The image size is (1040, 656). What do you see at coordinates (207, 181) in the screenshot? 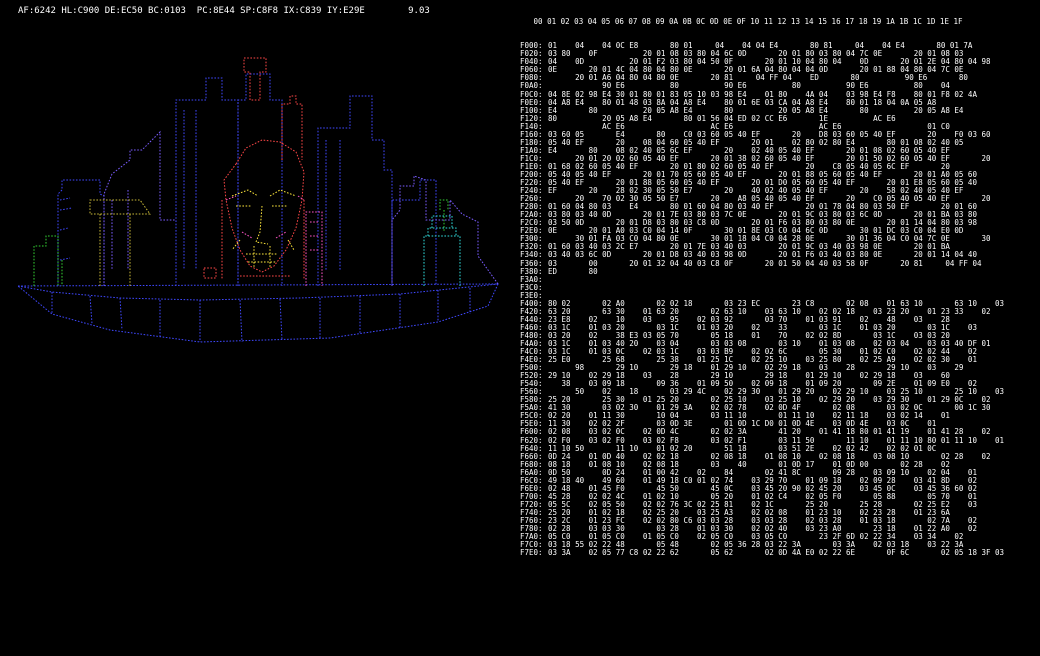
I see `building-tall-left` at bounding box center [207, 181].